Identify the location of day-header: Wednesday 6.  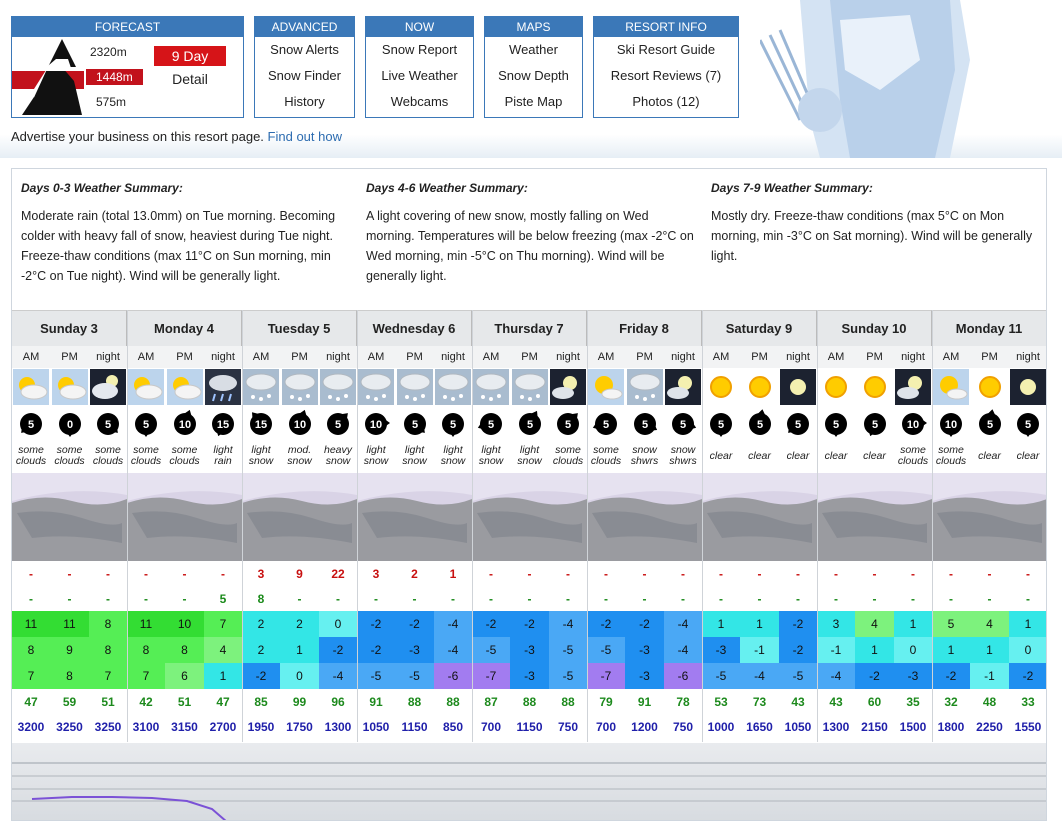
(414, 328).